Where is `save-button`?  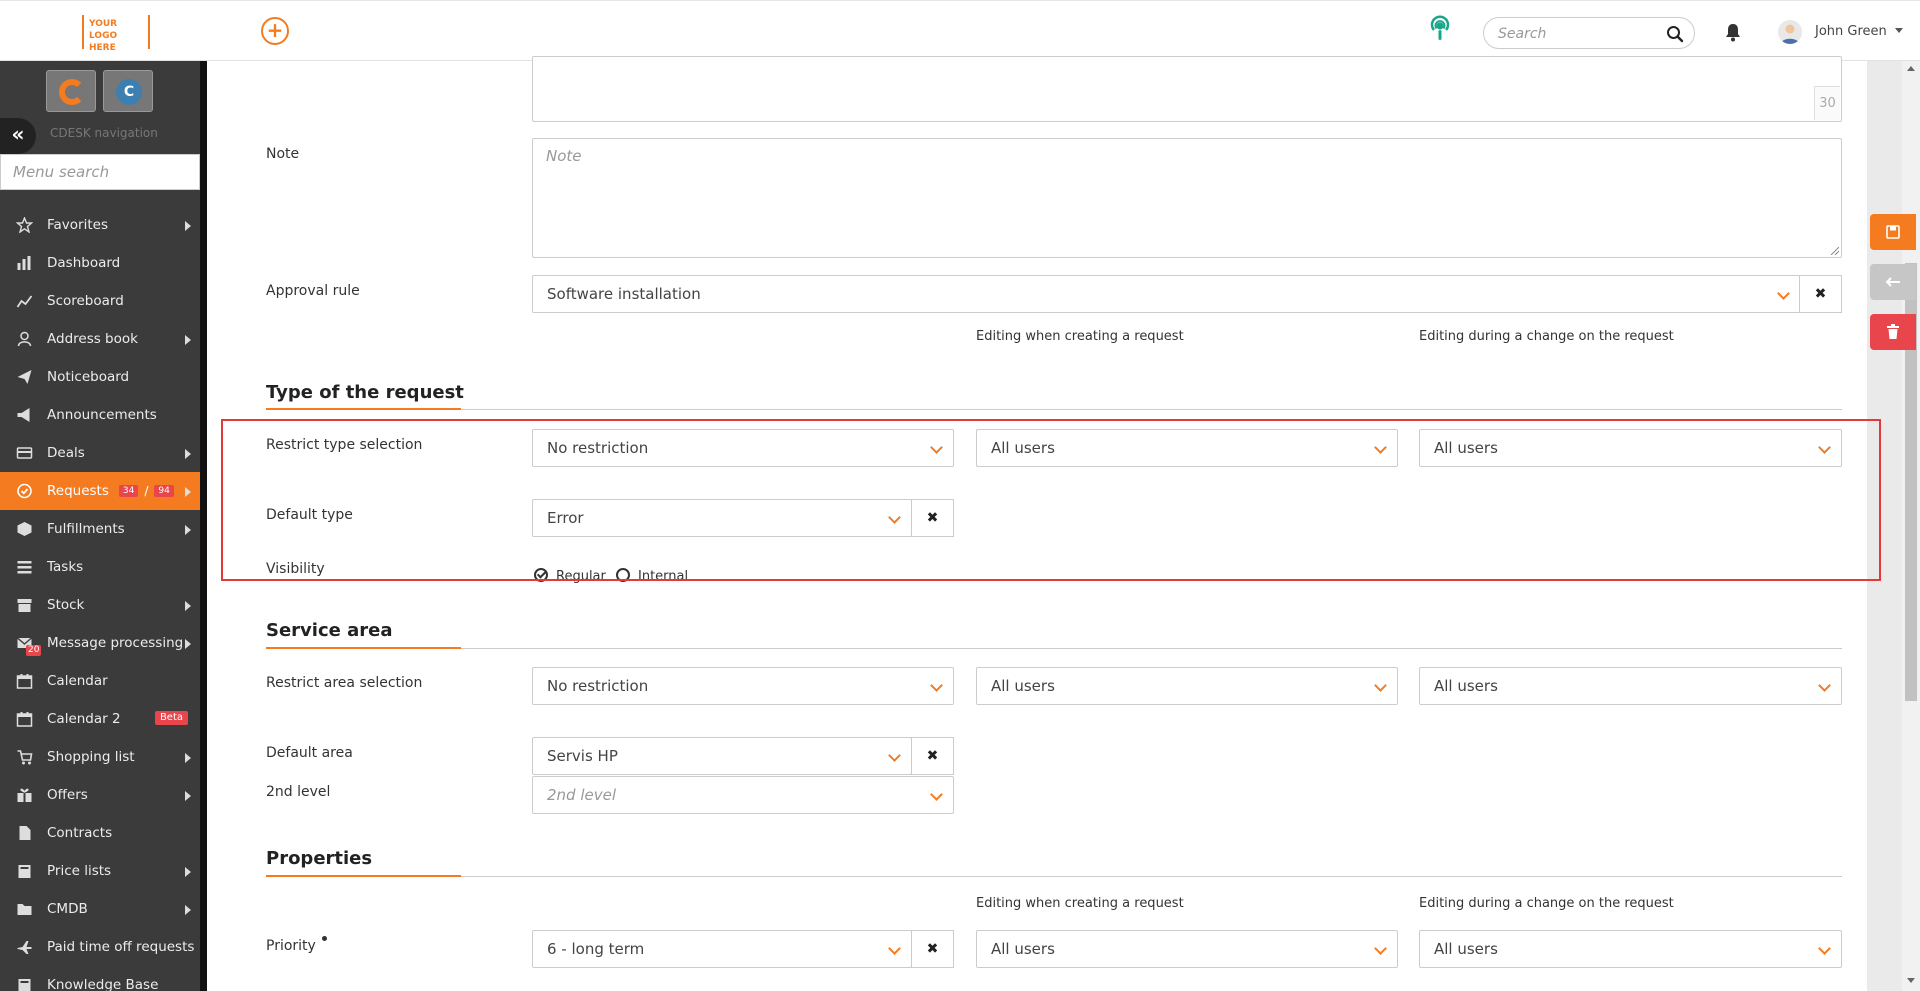 save-button is located at coordinates (1893, 232).